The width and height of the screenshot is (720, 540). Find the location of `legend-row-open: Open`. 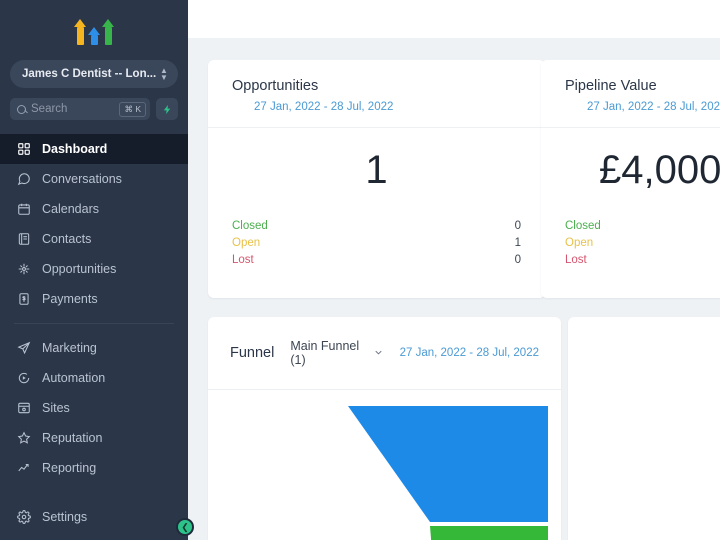

legend-row-open: Open is located at coordinates (642, 243).